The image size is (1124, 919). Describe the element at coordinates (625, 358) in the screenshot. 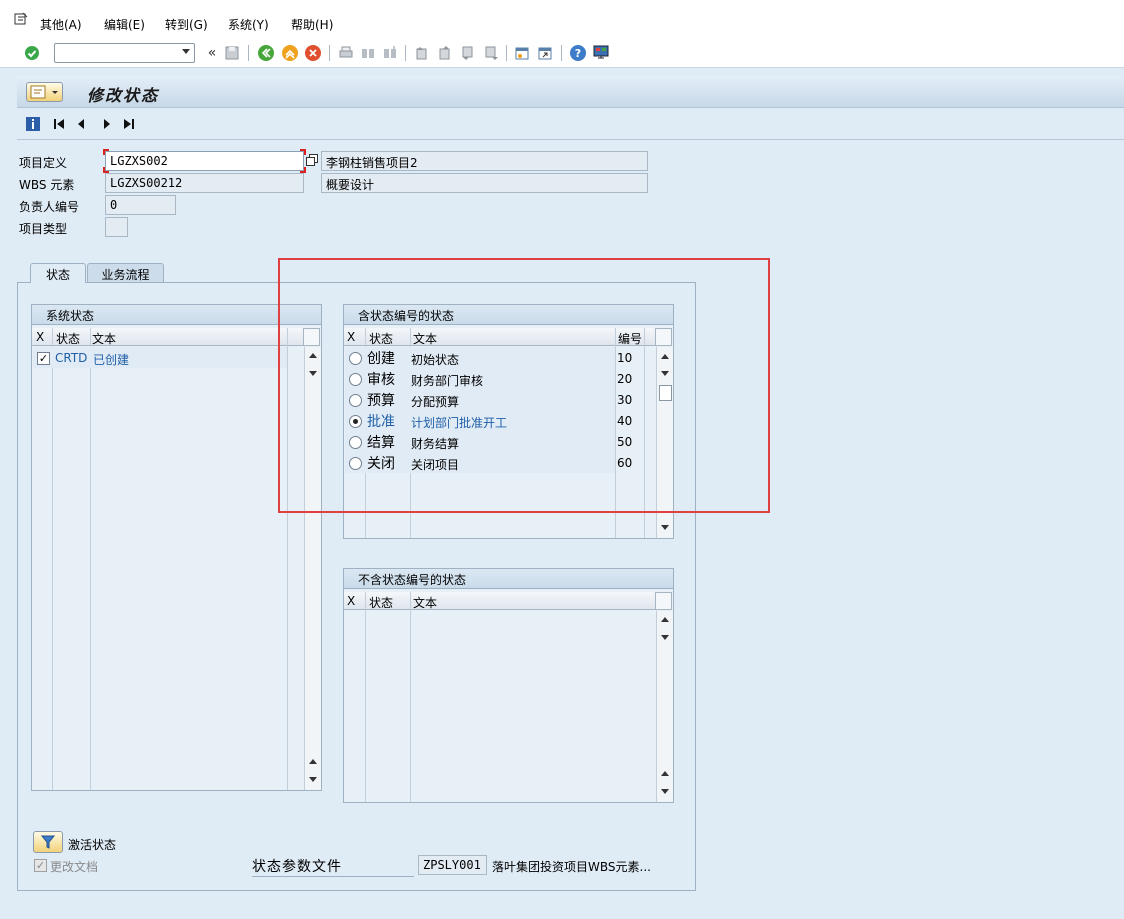

I see `number-cell: 10` at that location.